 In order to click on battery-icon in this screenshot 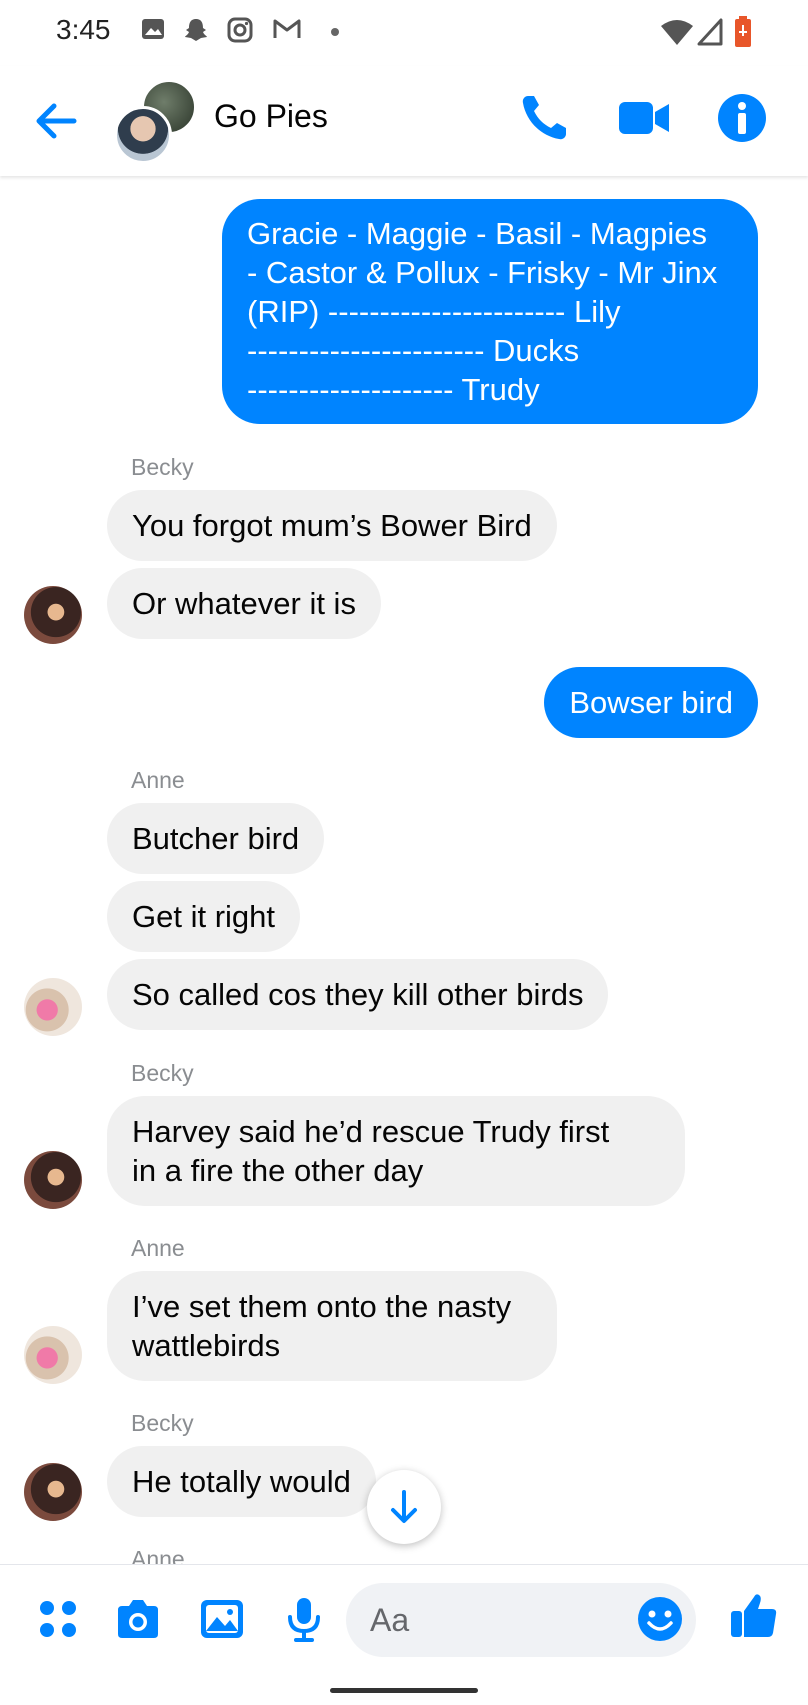, I will do `click(743, 31)`.